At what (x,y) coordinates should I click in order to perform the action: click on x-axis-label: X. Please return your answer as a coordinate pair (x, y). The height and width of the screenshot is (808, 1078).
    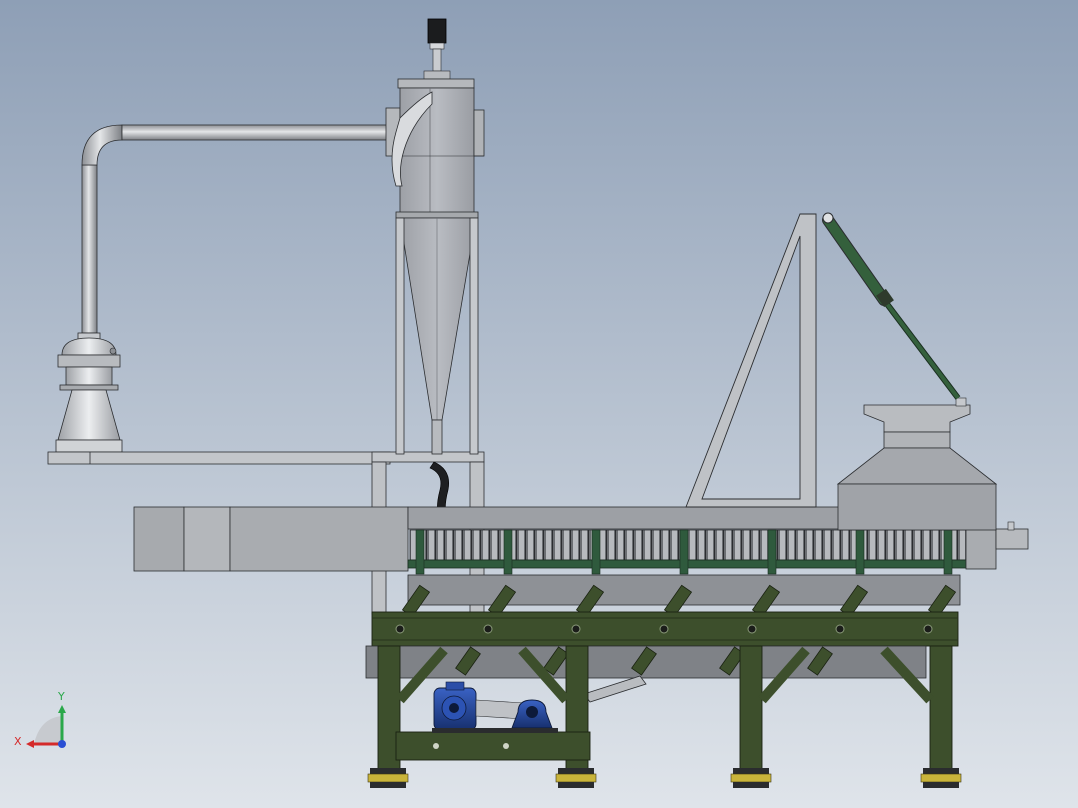
    Looking at the image, I should click on (18, 741).